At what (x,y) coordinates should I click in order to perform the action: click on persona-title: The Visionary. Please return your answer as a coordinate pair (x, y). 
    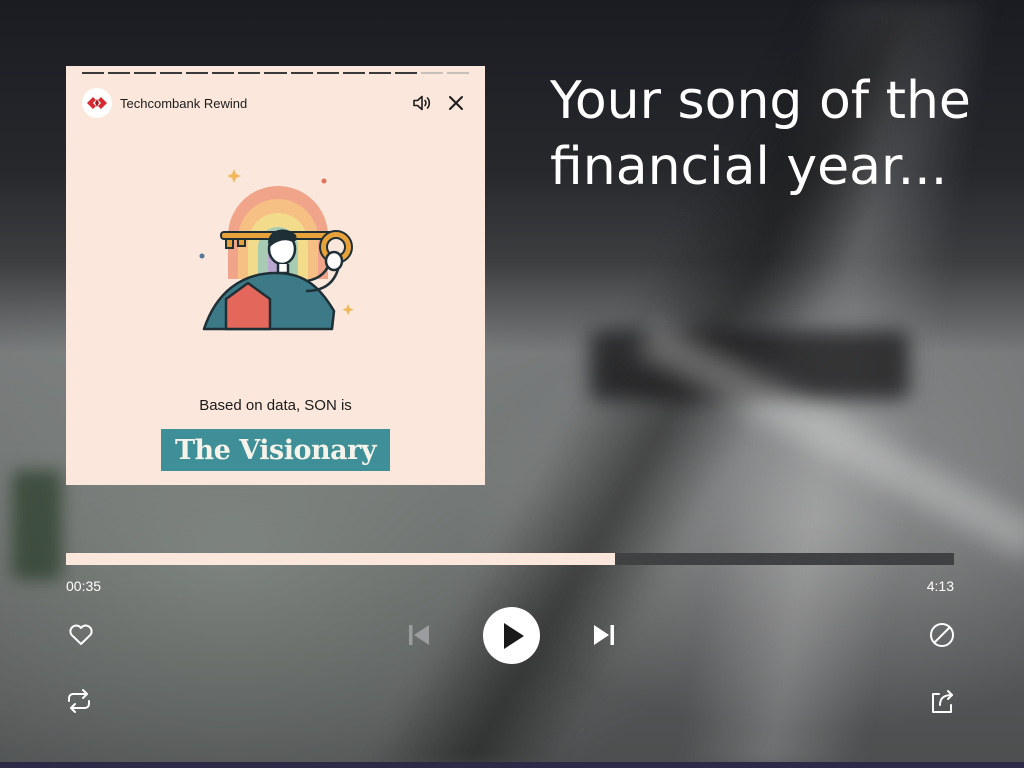
    Looking at the image, I should click on (275, 450).